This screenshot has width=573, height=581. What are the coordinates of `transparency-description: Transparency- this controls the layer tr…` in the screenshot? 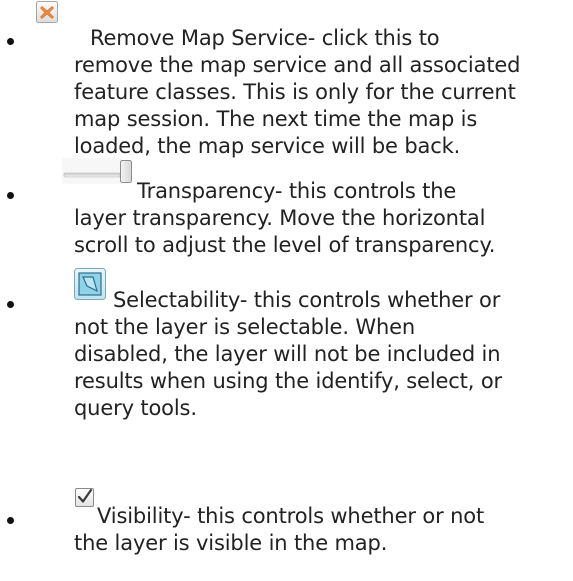 It's located at (285, 218).